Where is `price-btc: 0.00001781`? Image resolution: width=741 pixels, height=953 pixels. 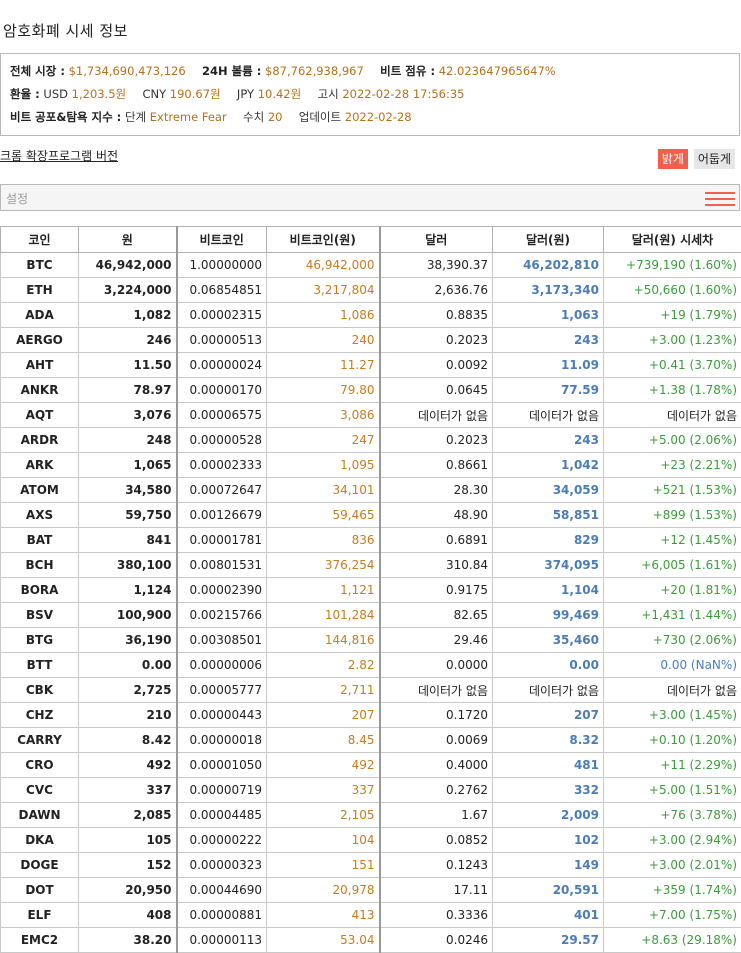 price-btc: 0.00001781 is located at coordinates (222, 540).